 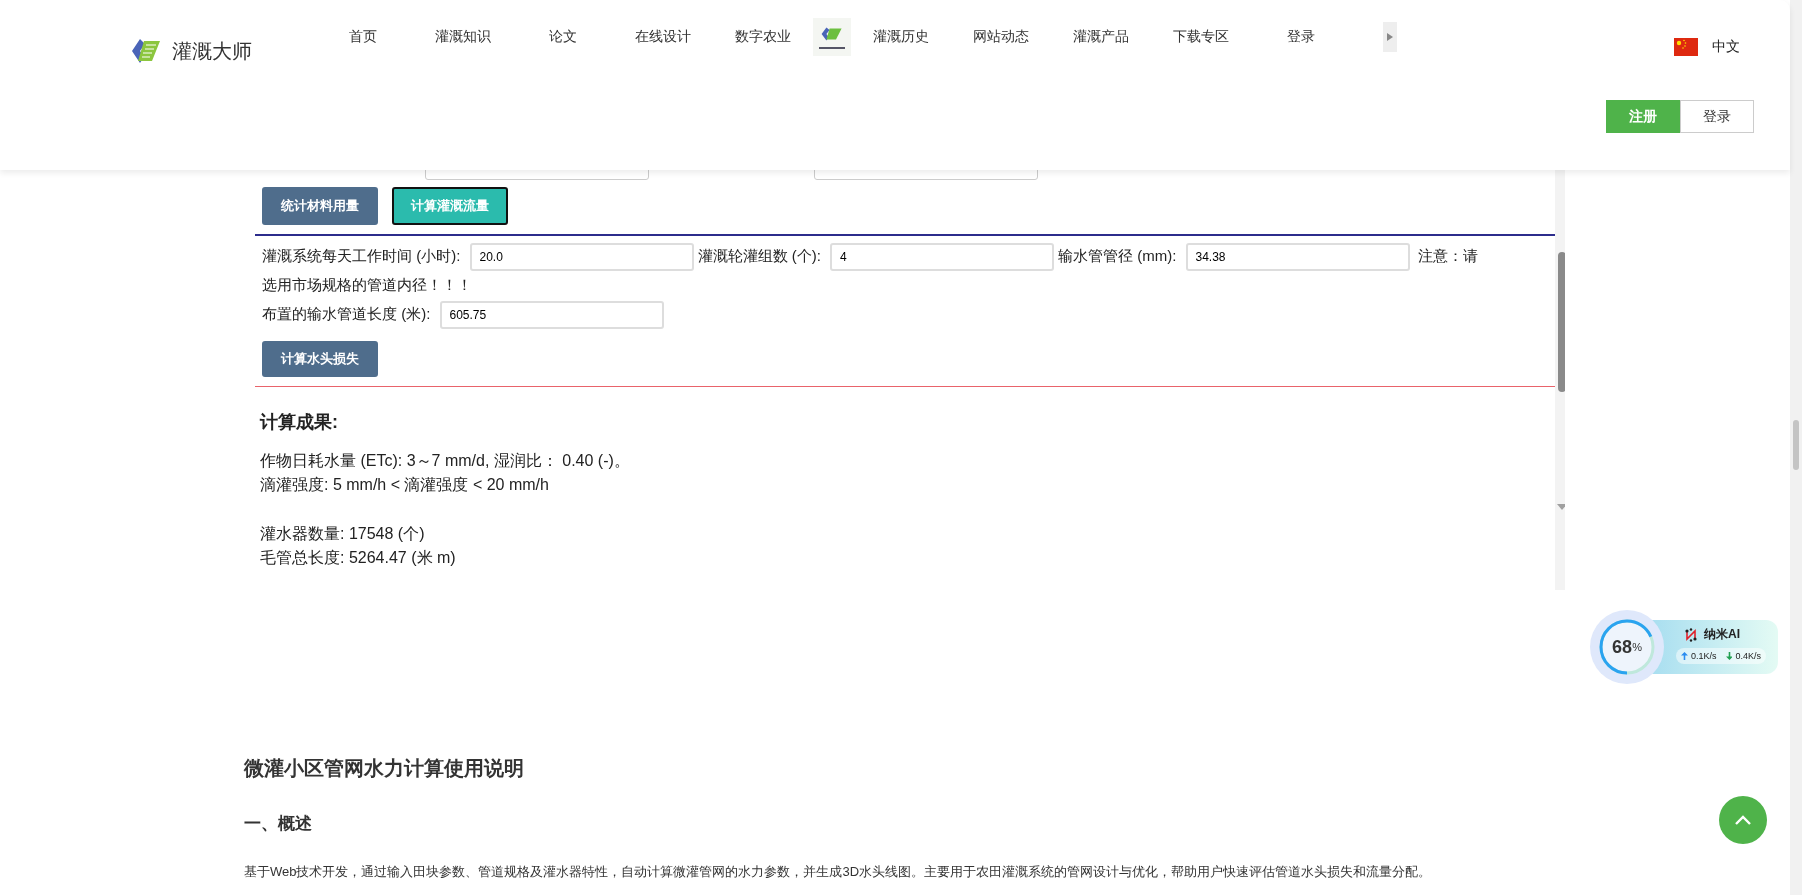 What do you see at coordinates (320, 206) in the screenshot?
I see `calculate-button: 统计材料用量` at bounding box center [320, 206].